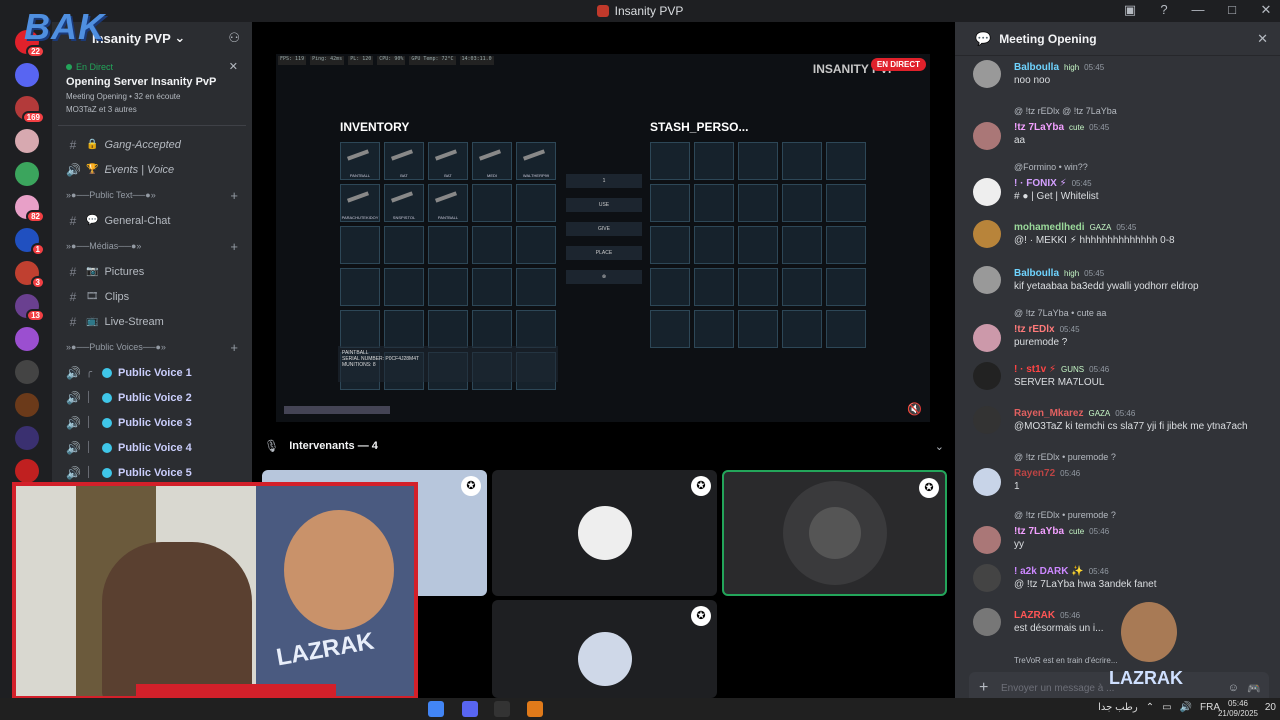 The image size is (1280, 720). What do you see at coordinates (1040, 183) in the screenshot?
I see `username: ! · FONIX ⚡` at bounding box center [1040, 183].